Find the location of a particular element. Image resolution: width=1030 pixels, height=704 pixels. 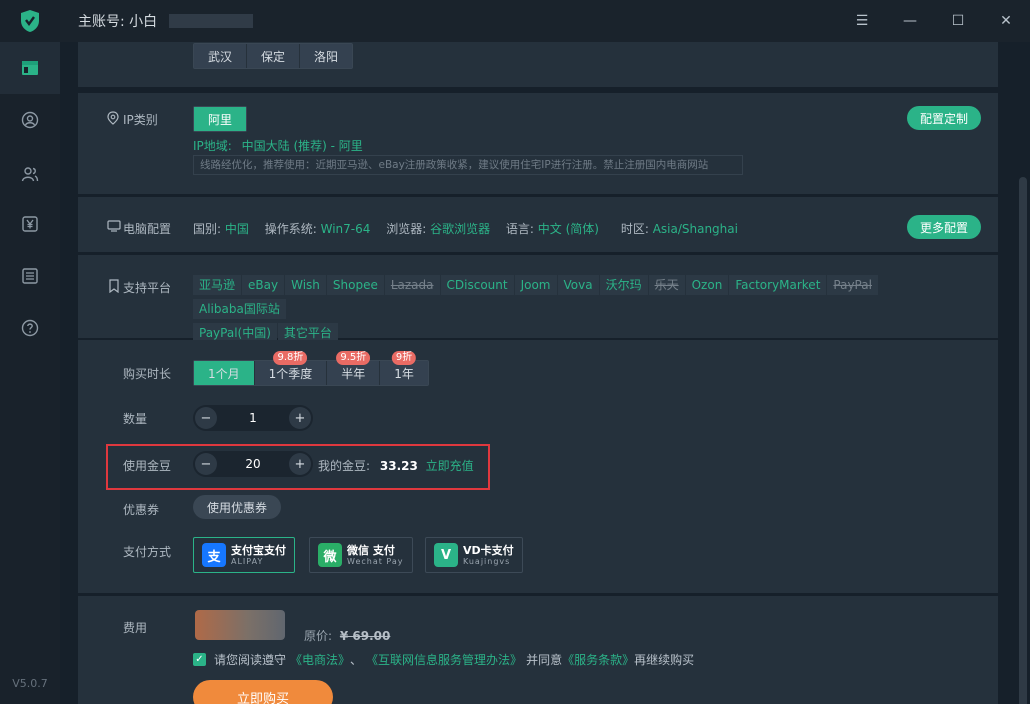

terms-link: 《服务条款》 is located at coordinates (598, 659).